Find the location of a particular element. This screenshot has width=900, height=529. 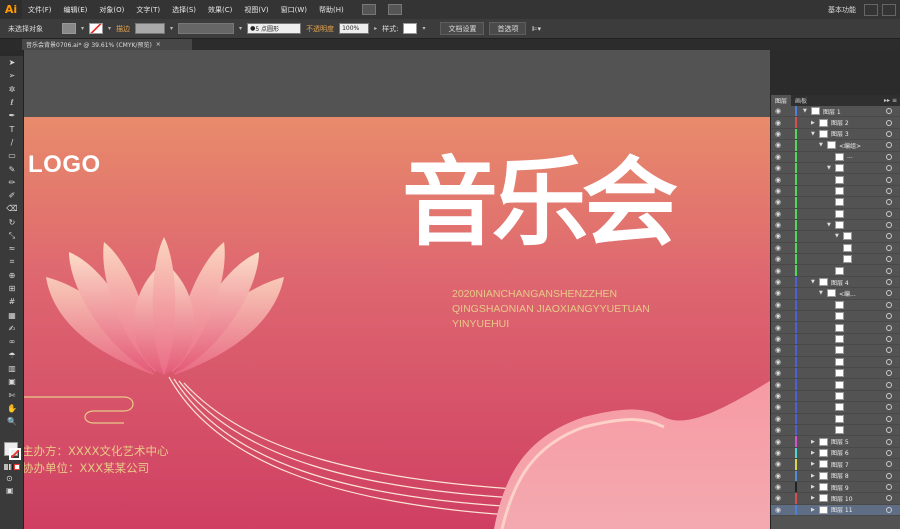

layer-row: ◉ ▼ <编组> is located at coordinates (835, 146).